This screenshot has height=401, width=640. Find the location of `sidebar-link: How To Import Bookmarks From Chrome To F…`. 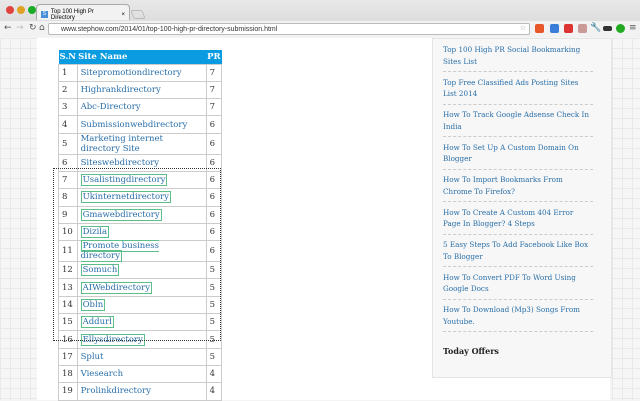

sidebar-link: How To Import Bookmarks From Chrome To F… is located at coordinates (518, 188).